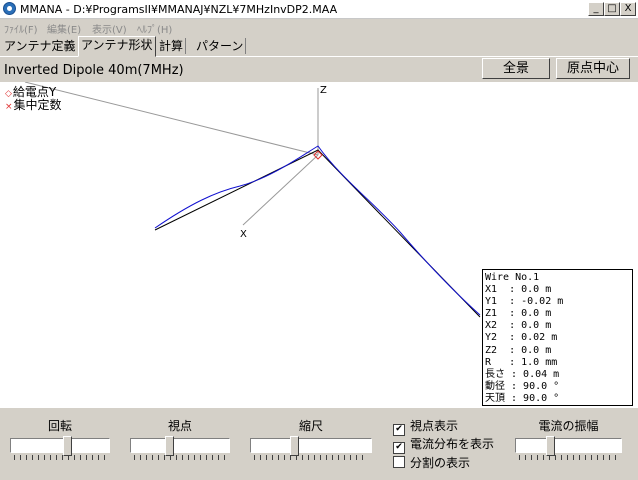  I want to click on wire-info-length: 長さ : 0.04 m, so click(522, 374).